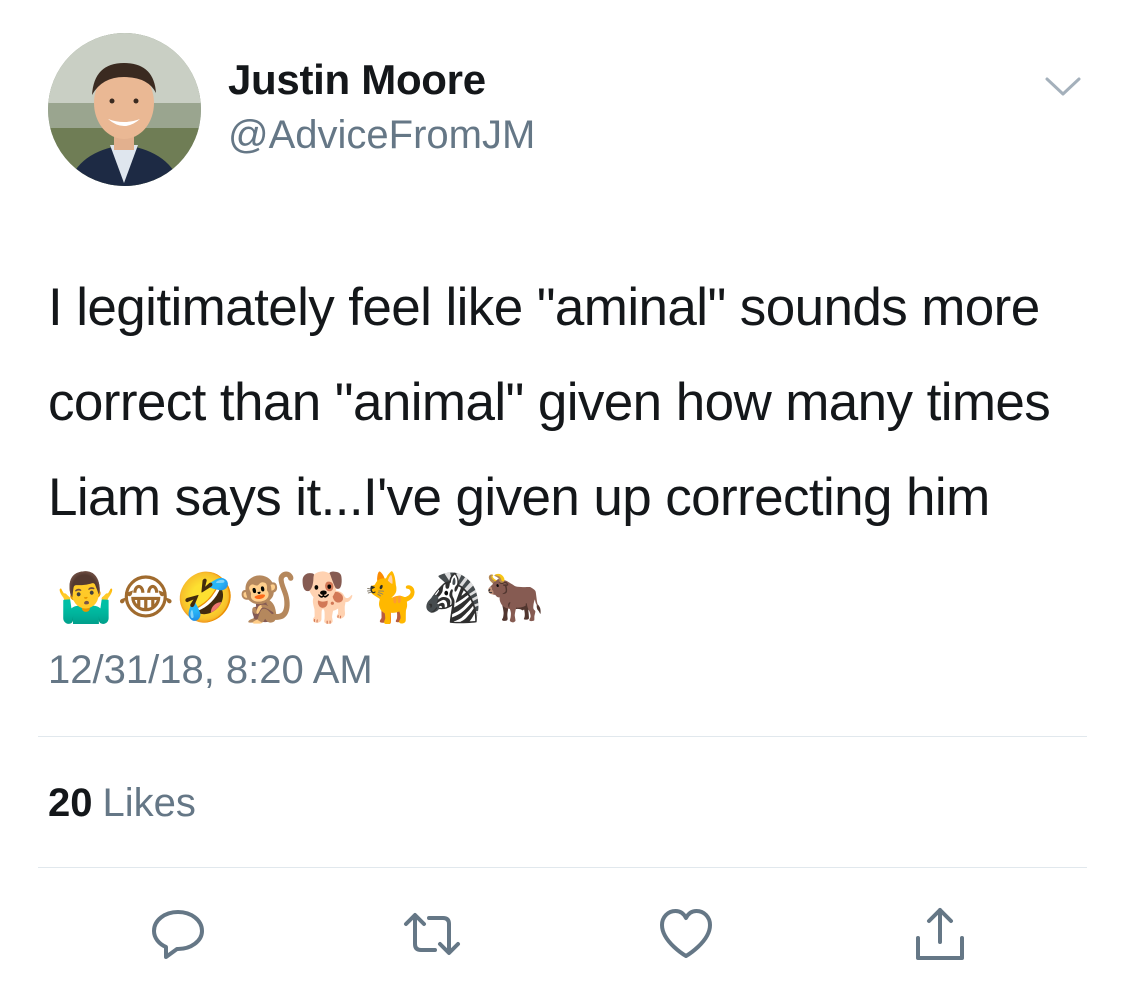 The image size is (1125, 994). I want to click on display-name: Justin Moore, so click(357, 80).